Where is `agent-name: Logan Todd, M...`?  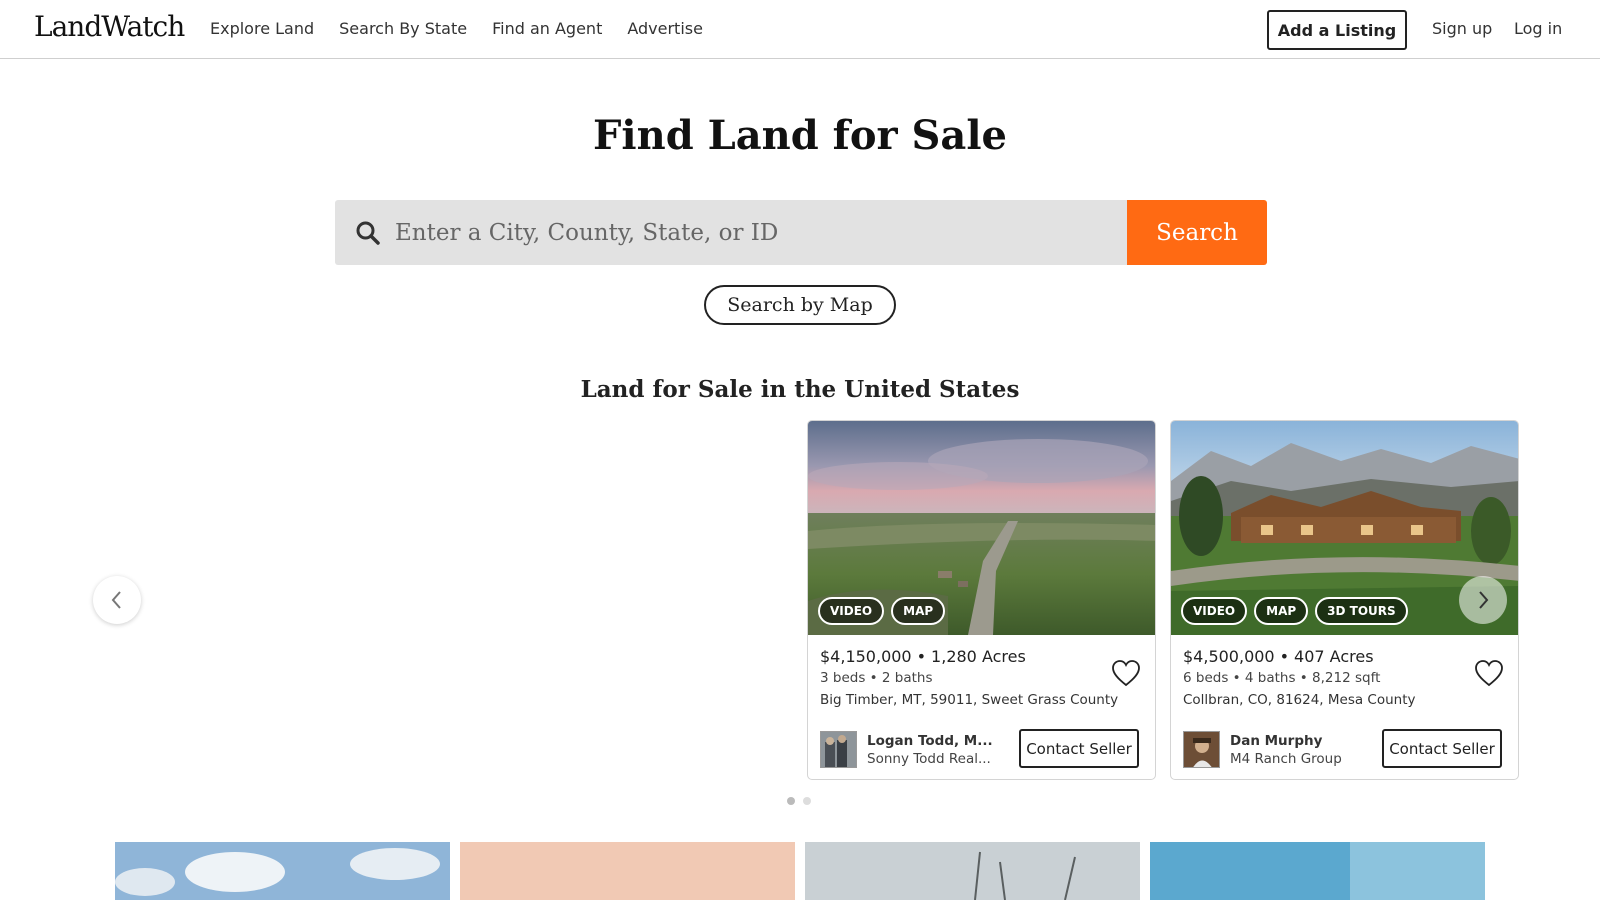 agent-name: Logan Todd, M... is located at coordinates (930, 741).